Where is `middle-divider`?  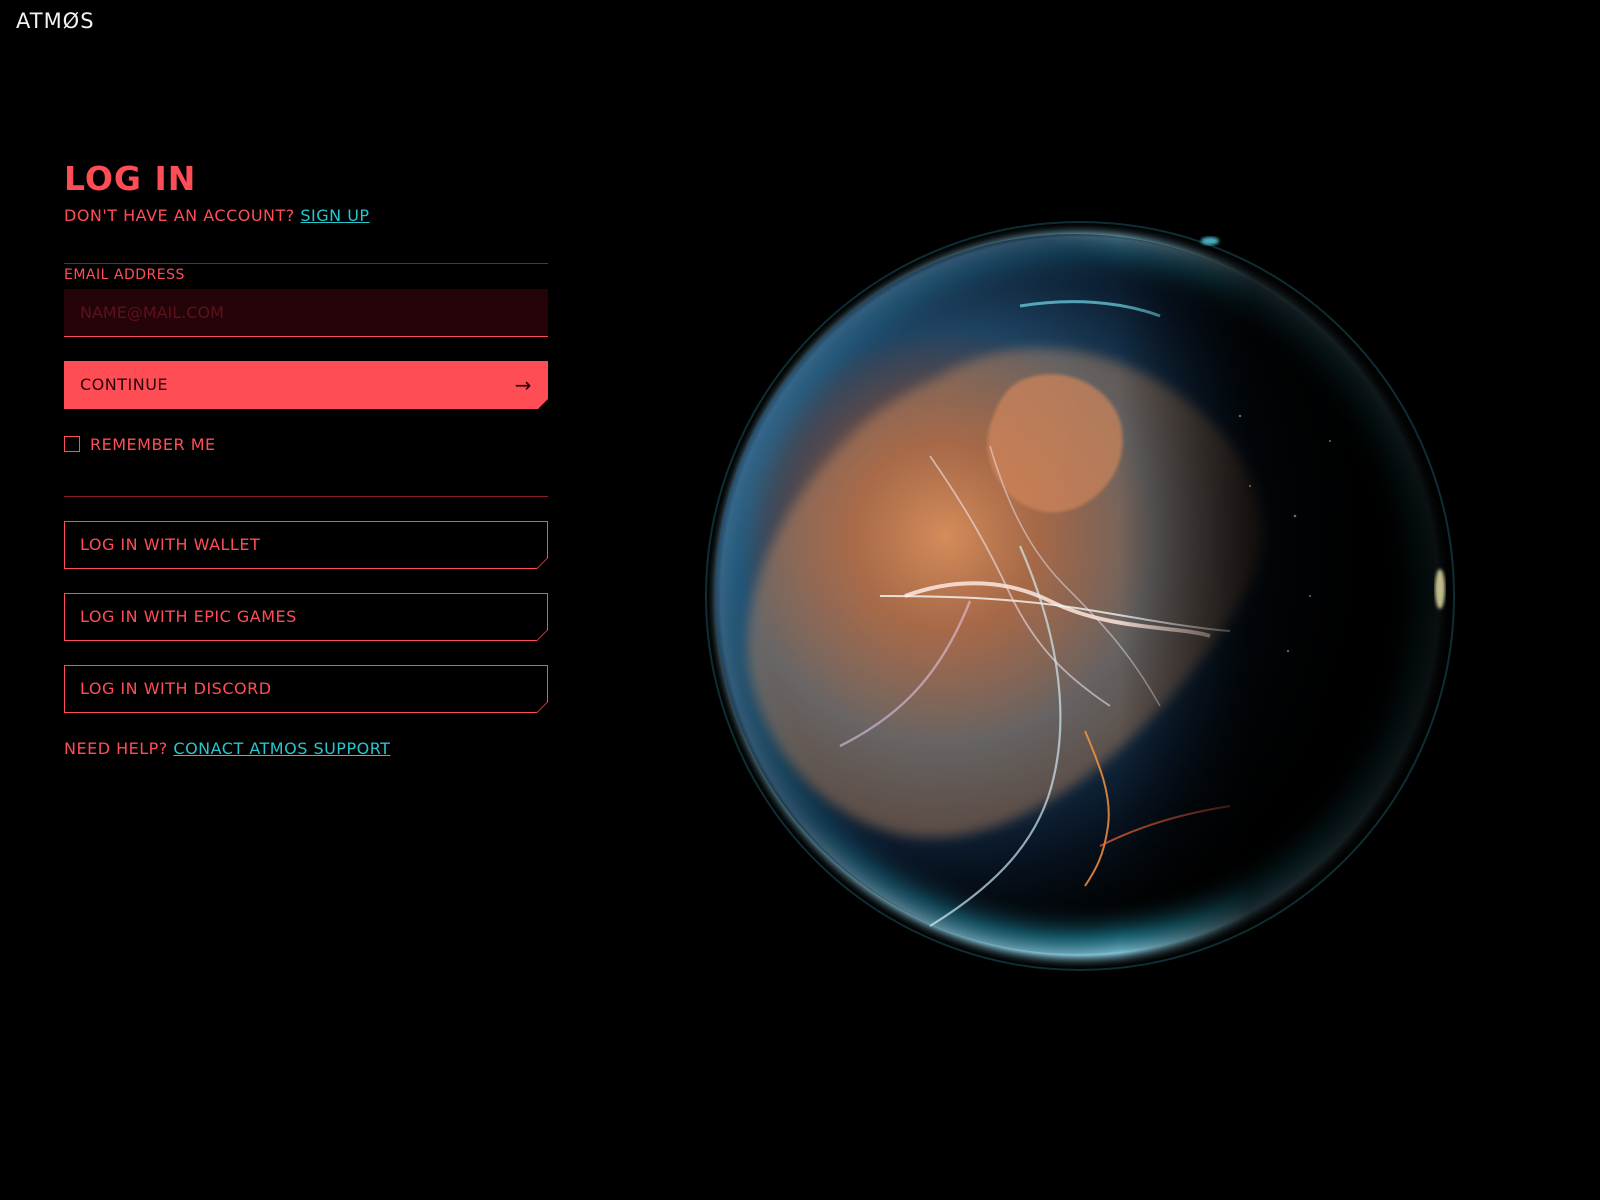 middle-divider is located at coordinates (306, 496).